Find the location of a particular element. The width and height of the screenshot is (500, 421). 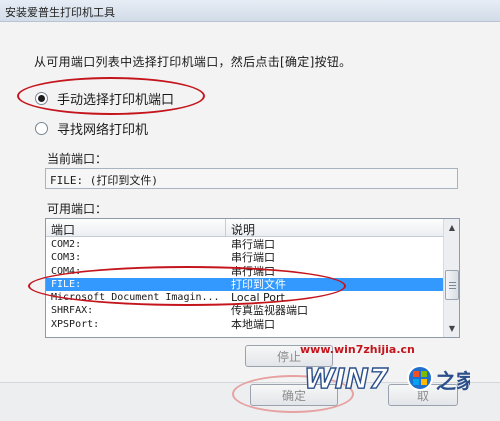

watermark-logo: WIN7 之家 is located at coordinates (386, 378).